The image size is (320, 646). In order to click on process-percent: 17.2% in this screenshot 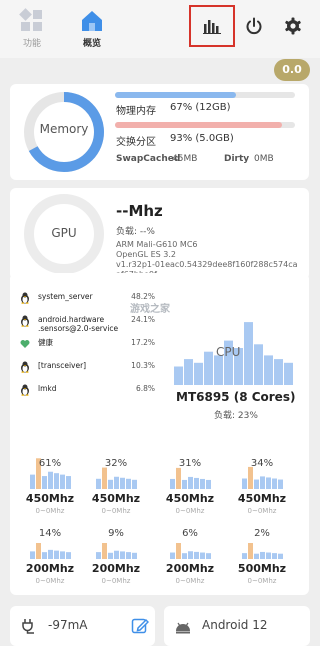, I will do `click(143, 342)`.